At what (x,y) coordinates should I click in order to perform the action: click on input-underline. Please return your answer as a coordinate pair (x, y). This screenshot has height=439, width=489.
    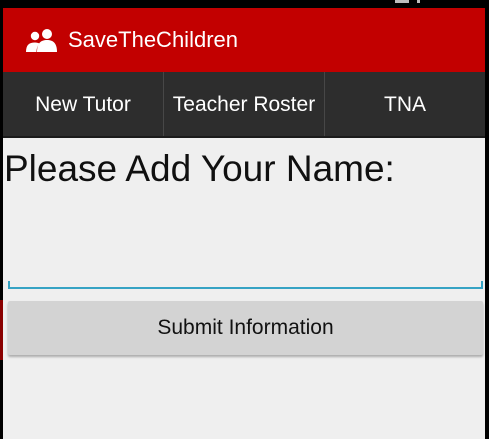
    Looking at the image, I should click on (245, 288).